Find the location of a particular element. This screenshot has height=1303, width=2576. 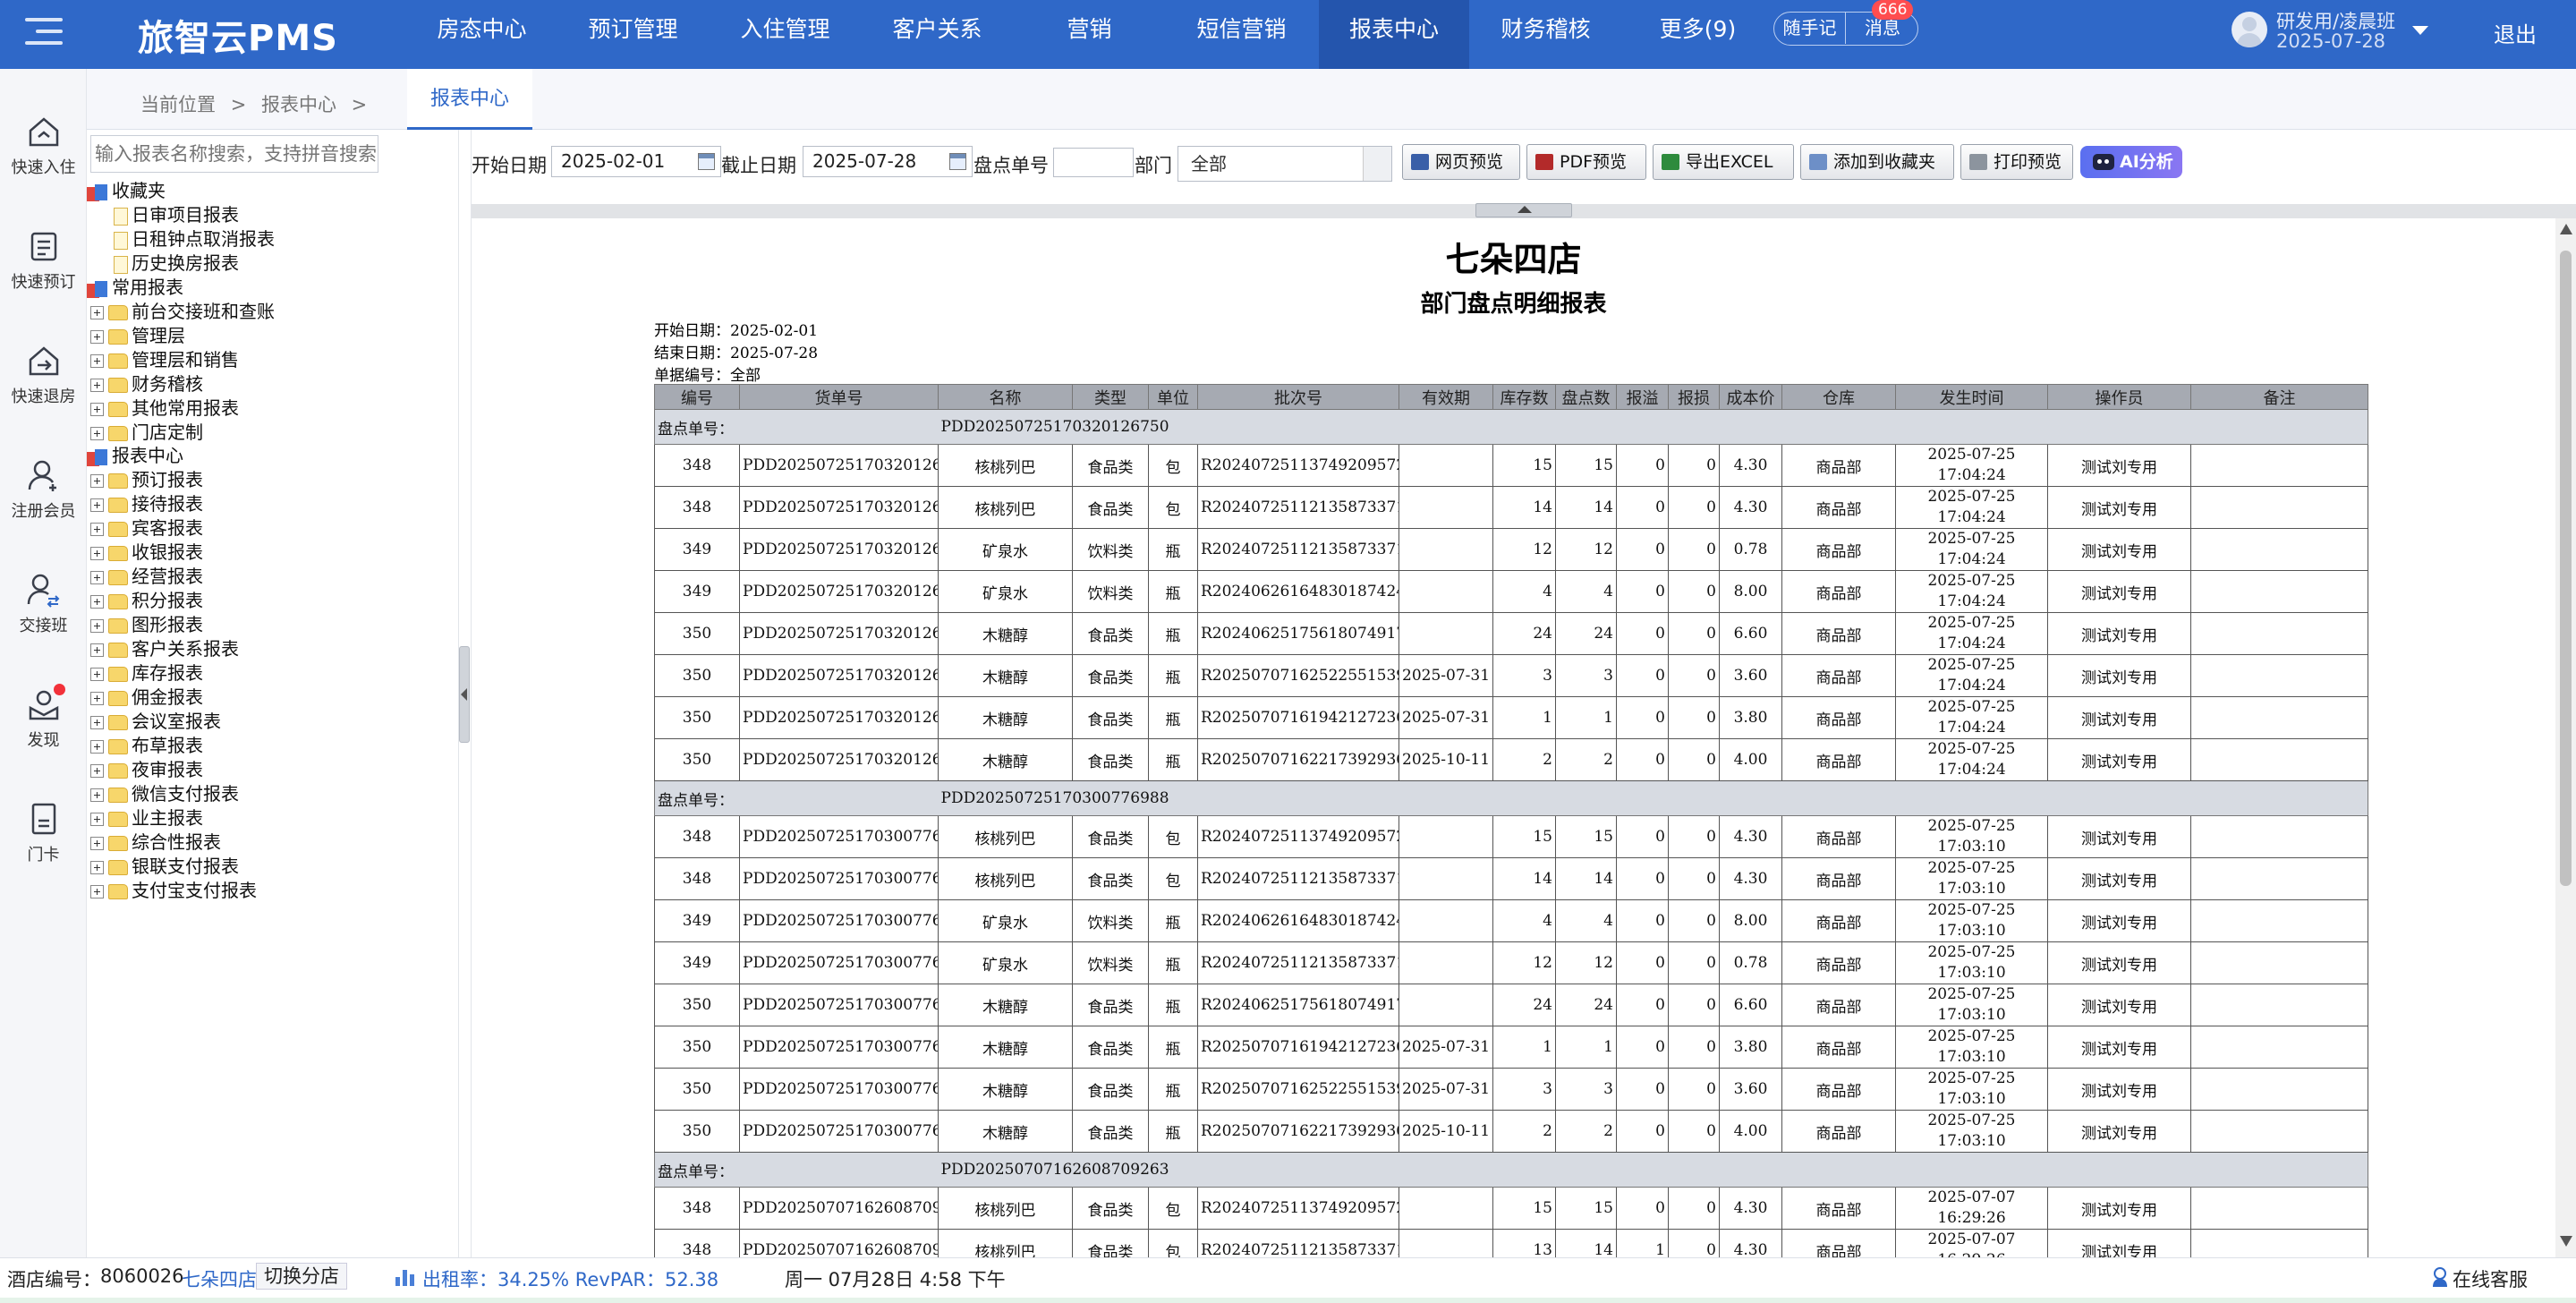

tree-folder-common: 管理层和销售 is located at coordinates (164, 360).